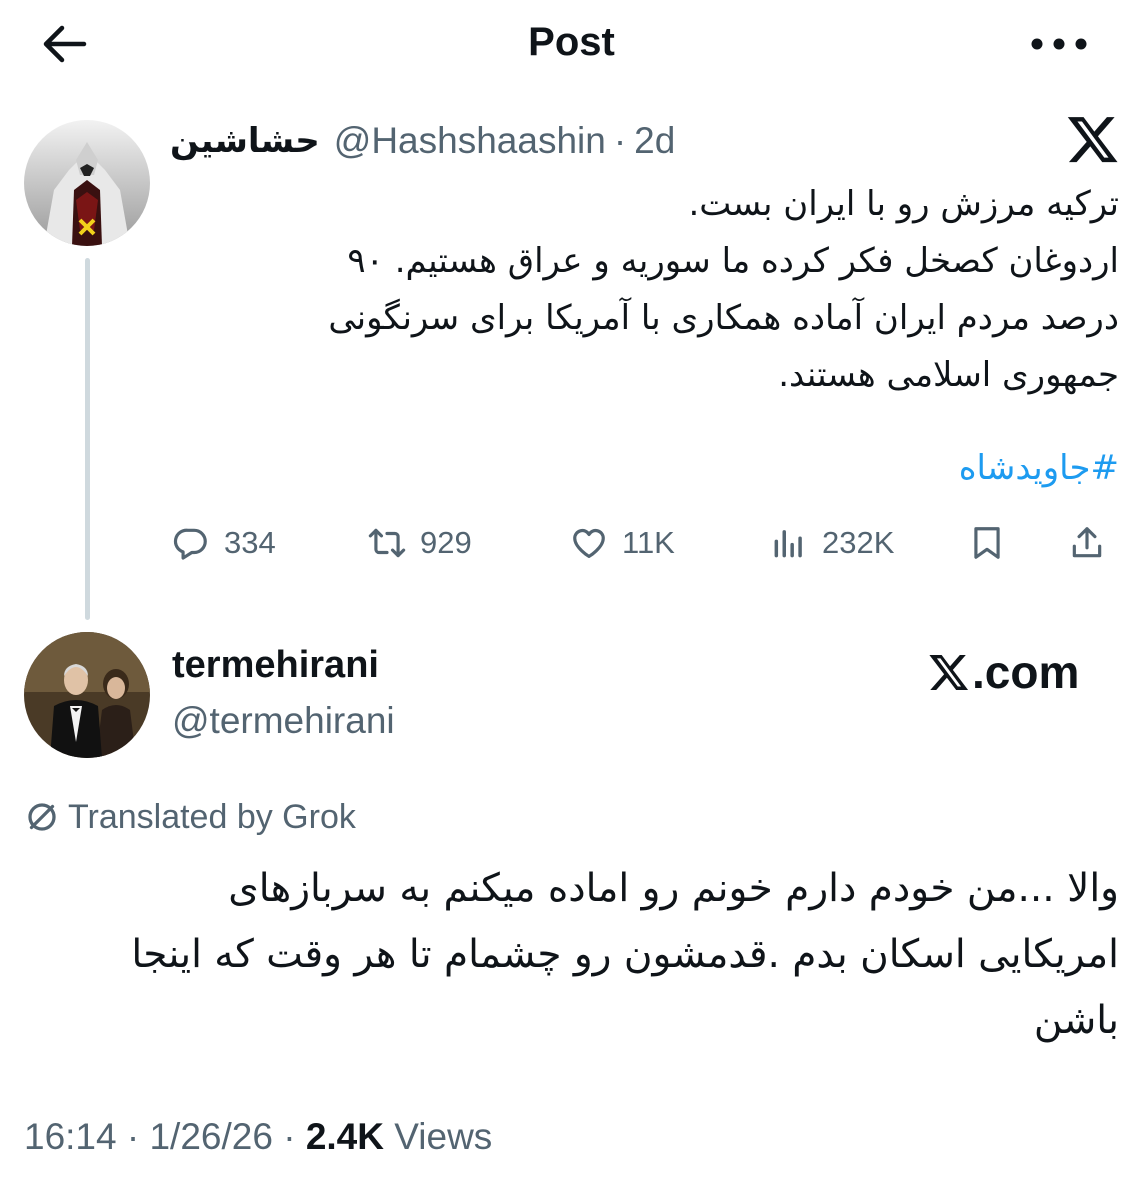  What do you see at coordinates (70, 1136) in the screenshot?
I see `post-time: 16:14` at bounding box center [70, 1136].